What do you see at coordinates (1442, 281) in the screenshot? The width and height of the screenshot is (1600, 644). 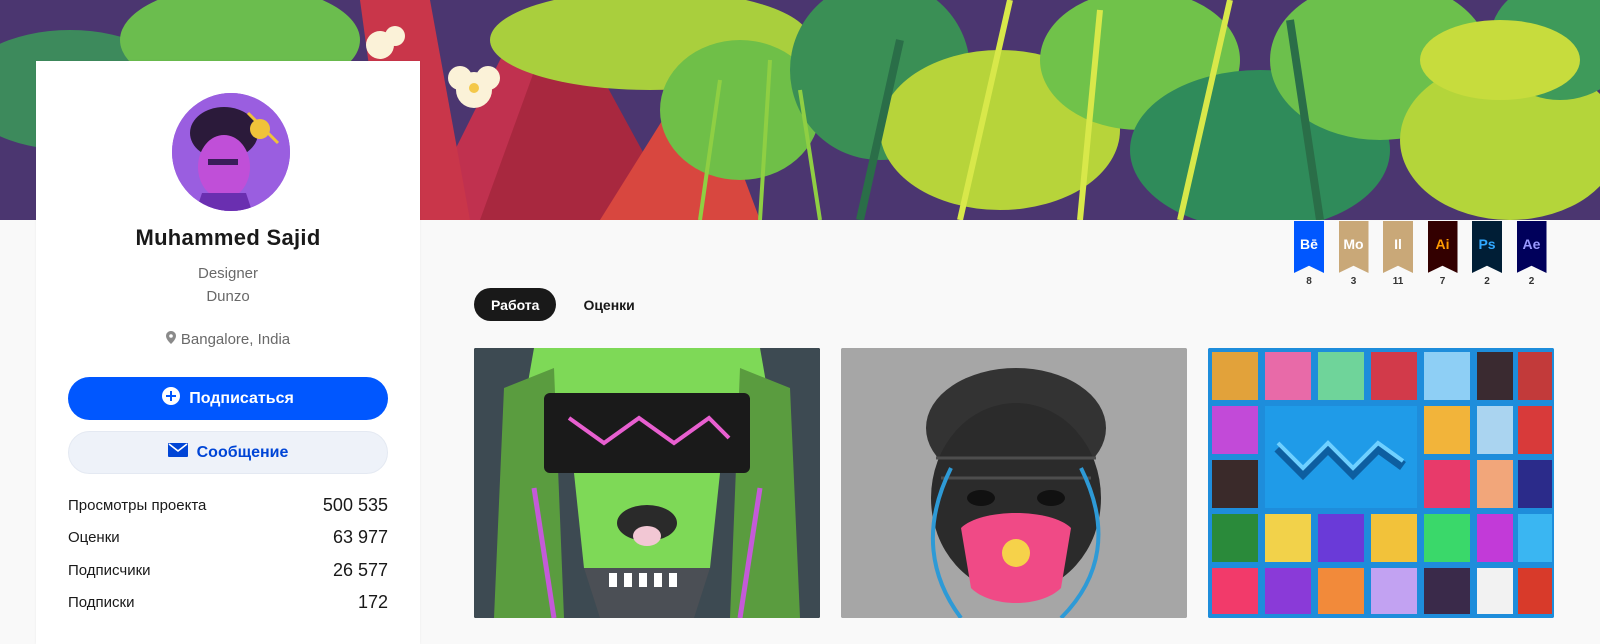 I see `badge-count: 7` at bounding box center [1442, 281].